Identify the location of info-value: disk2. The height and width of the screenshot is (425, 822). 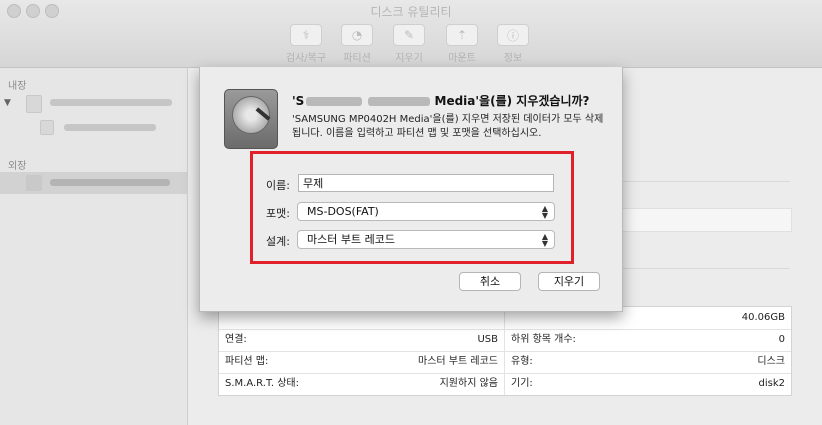
(772, 383).